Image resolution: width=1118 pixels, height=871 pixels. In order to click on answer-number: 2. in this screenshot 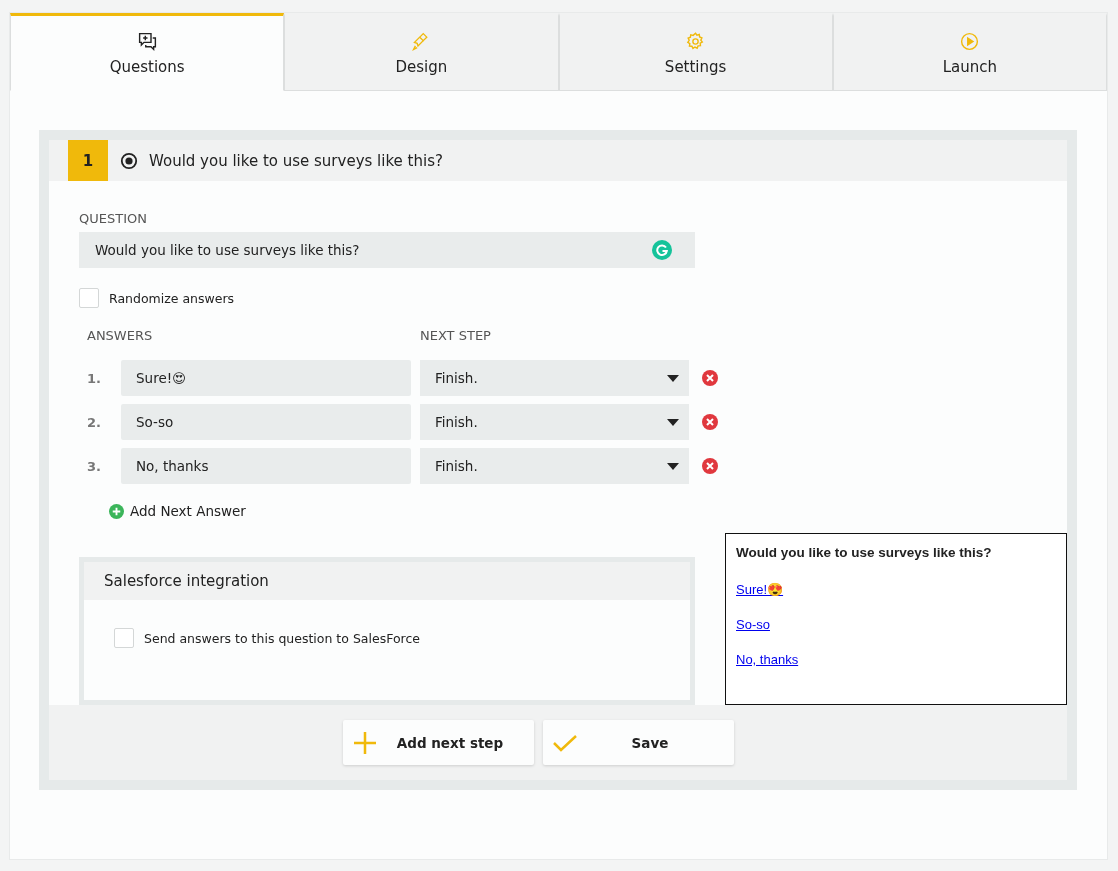, I will do `click(94, 422)`.